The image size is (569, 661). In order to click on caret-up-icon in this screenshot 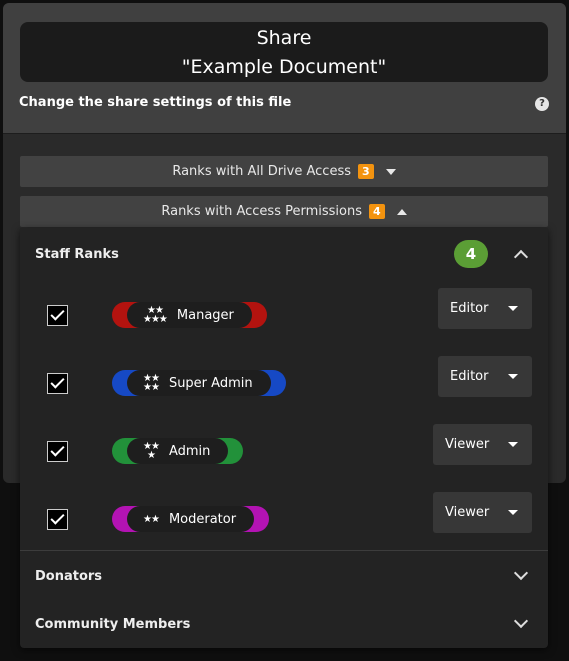, I will do `click(401, 211)`.